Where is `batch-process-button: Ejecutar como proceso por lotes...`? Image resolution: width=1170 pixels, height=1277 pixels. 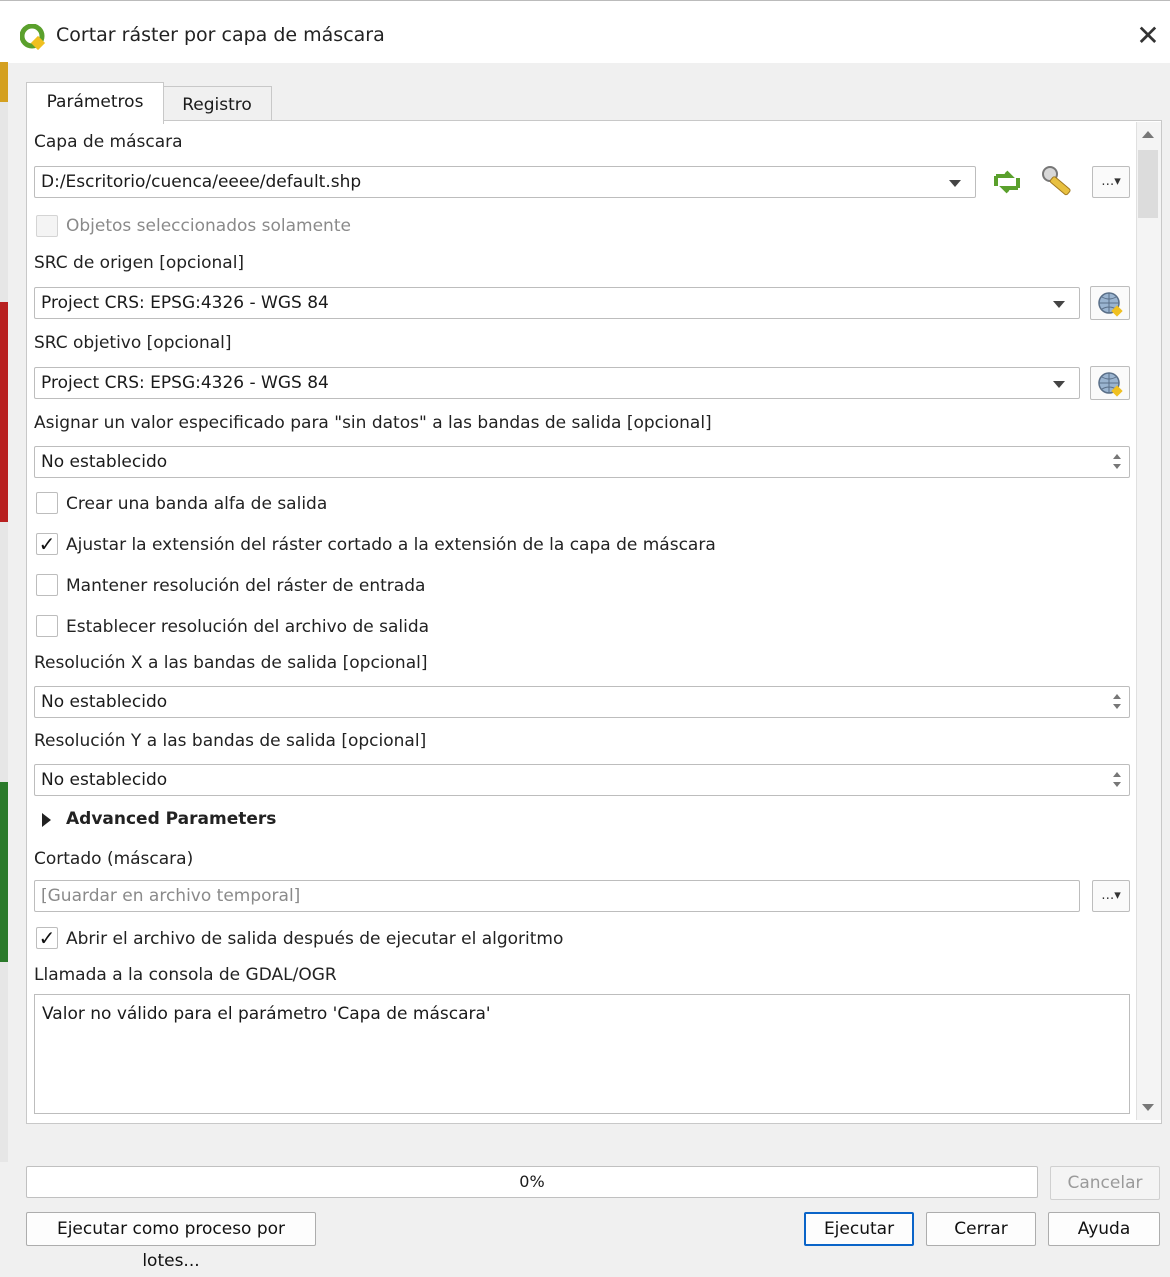 batch-process-button: Ejecutar como proceso por lotes... is located at coordinates (171, 1241).